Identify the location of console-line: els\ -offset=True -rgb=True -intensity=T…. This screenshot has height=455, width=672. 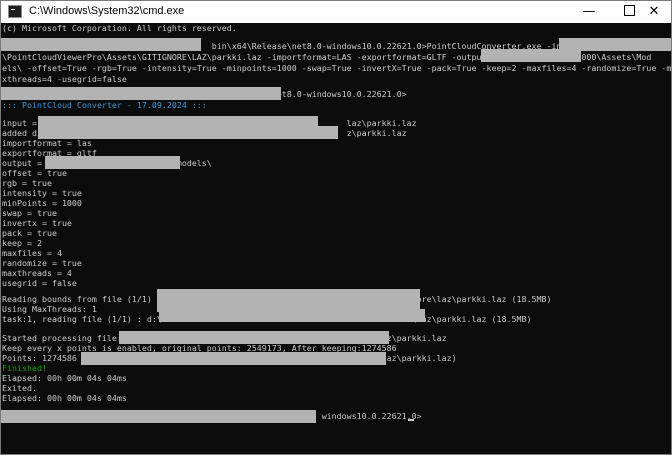
(336, 68).